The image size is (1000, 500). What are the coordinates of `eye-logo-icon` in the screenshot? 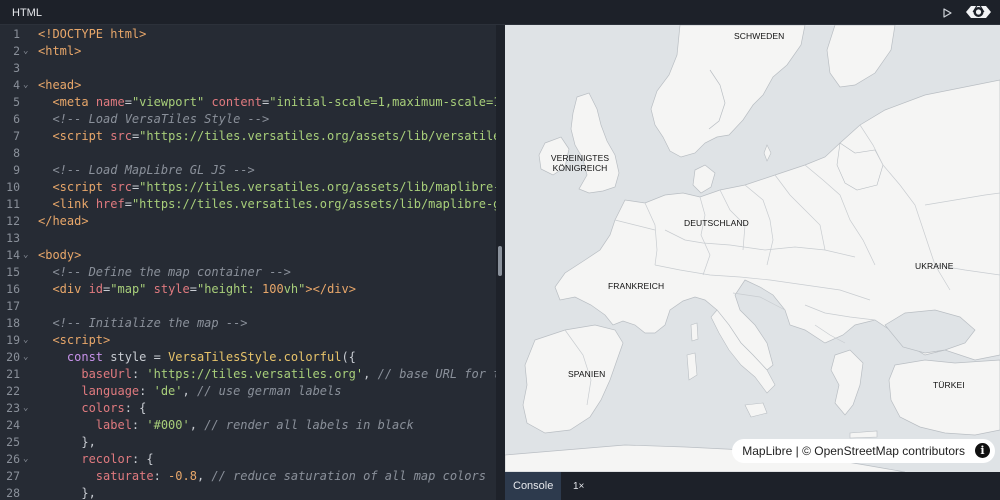 It's located at (978, 12).